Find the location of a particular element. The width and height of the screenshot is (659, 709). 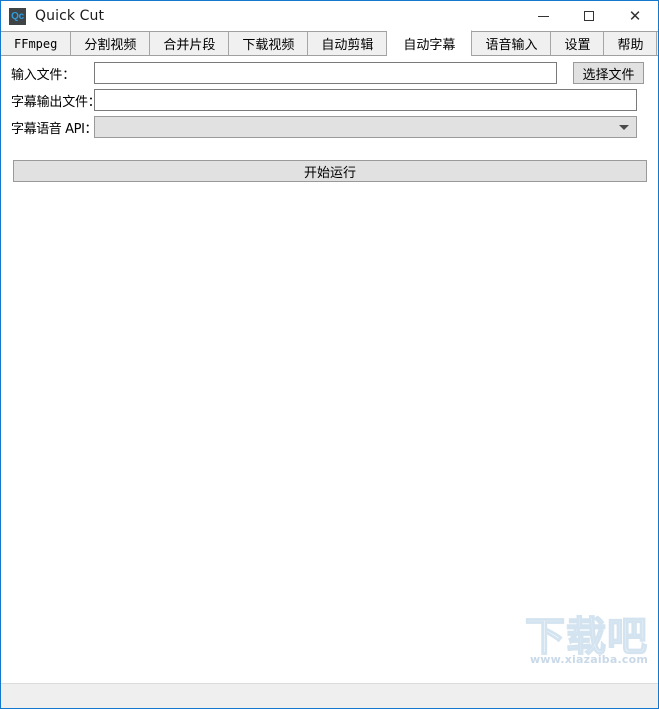

subtitle-speech-api-label: 字幕语音 API： is located at coordinates (54, 129).